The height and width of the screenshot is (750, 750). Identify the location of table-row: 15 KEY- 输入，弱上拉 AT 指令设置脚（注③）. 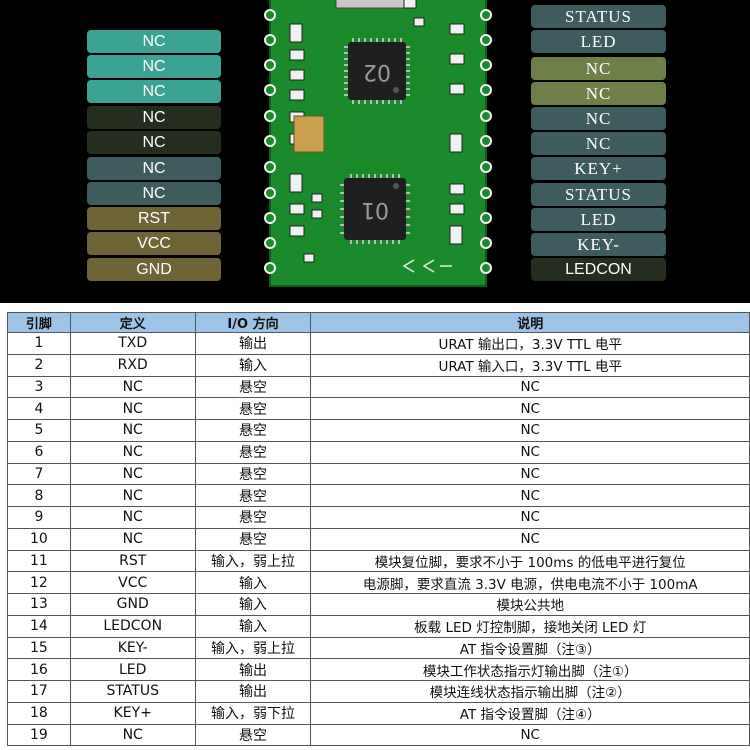
(378, 648).